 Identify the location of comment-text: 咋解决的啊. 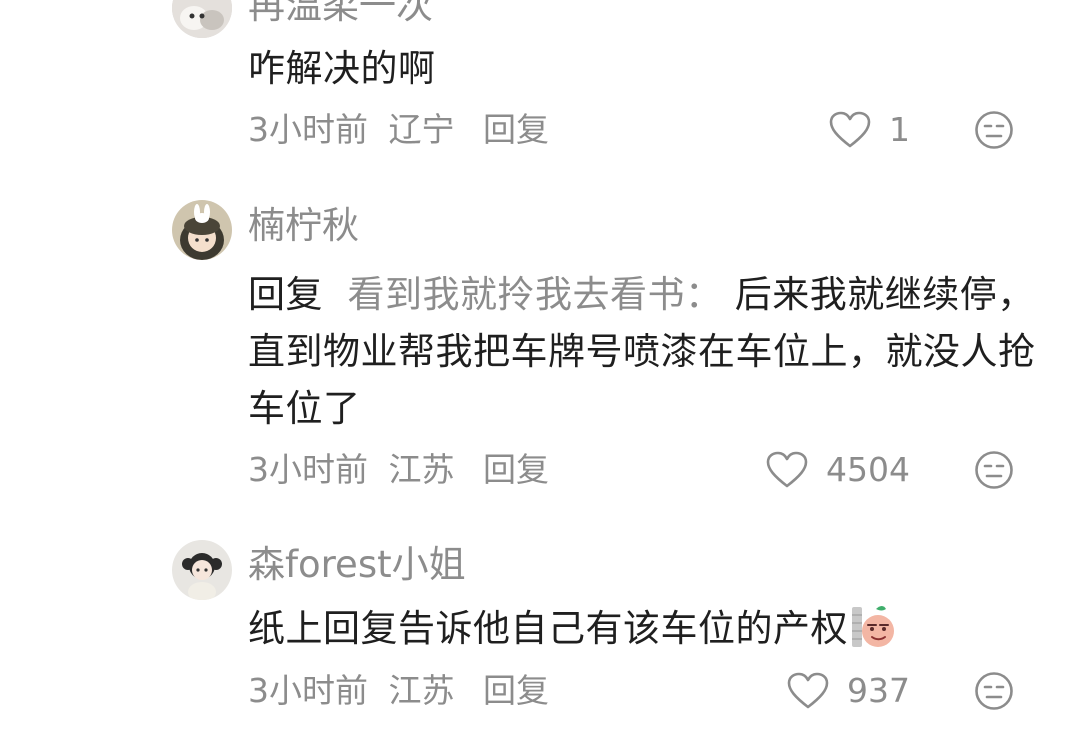
(342, 68).